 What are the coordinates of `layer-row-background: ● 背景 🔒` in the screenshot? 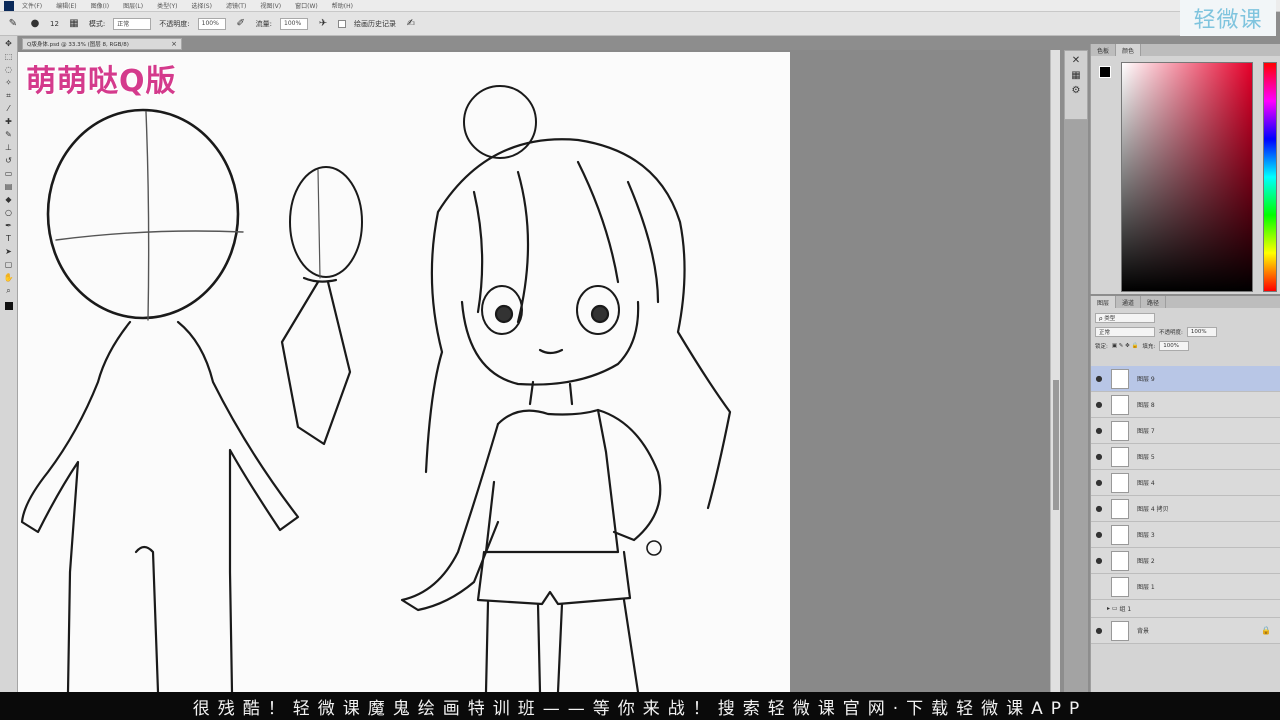 It's located at (1185, 631).